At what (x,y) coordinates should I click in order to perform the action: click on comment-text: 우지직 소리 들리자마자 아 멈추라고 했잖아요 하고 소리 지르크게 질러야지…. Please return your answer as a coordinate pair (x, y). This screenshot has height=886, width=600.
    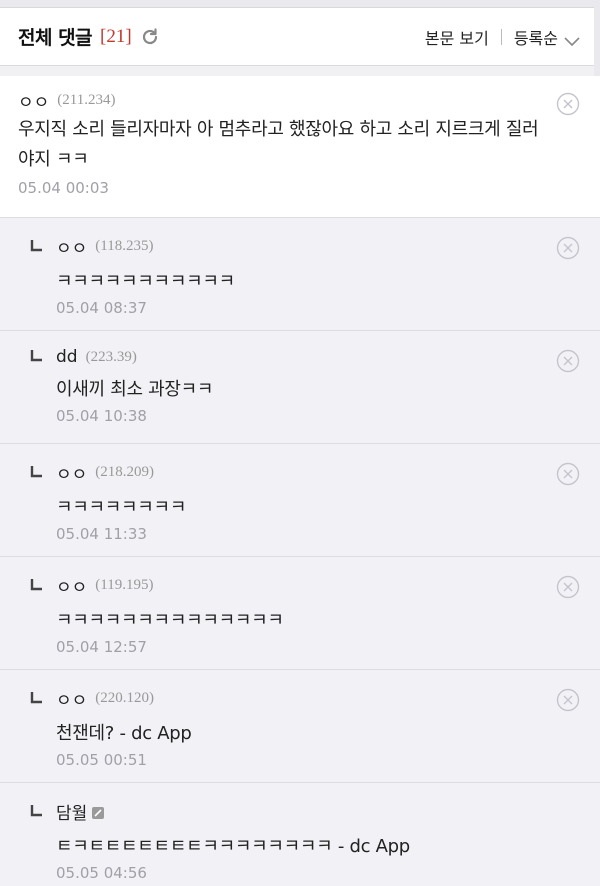
    Looking at the image, I should click on (278, 144).